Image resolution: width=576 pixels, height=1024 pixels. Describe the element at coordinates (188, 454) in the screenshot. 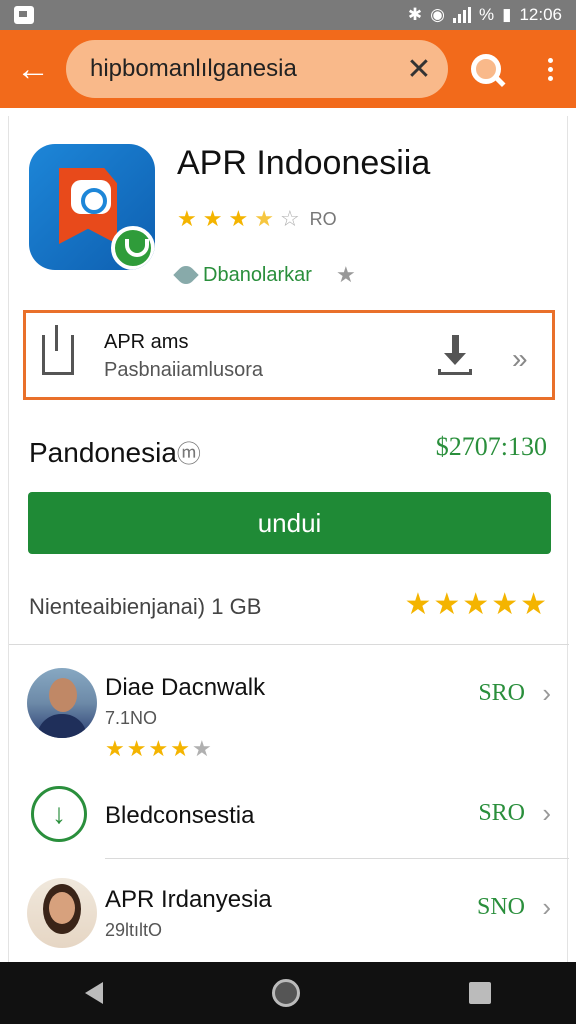

I see `info-icon: ⓜ` at that location.